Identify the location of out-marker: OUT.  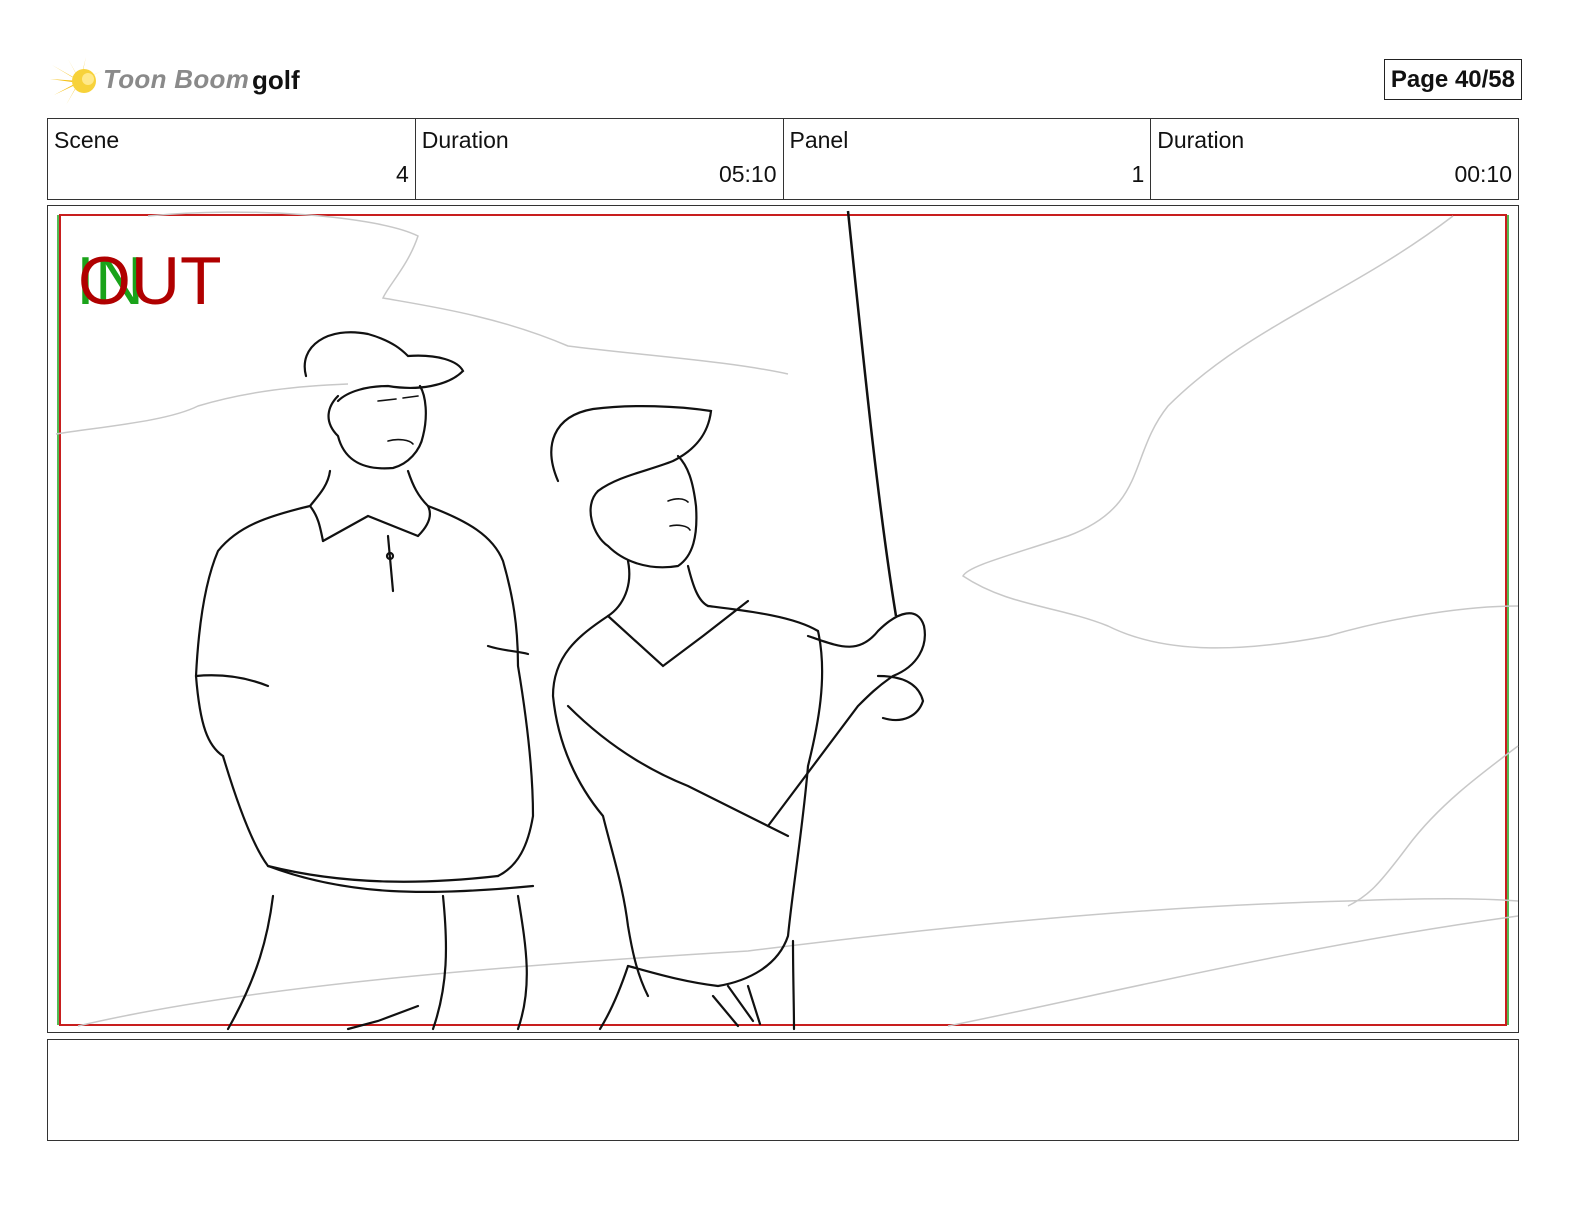
(150, 281).